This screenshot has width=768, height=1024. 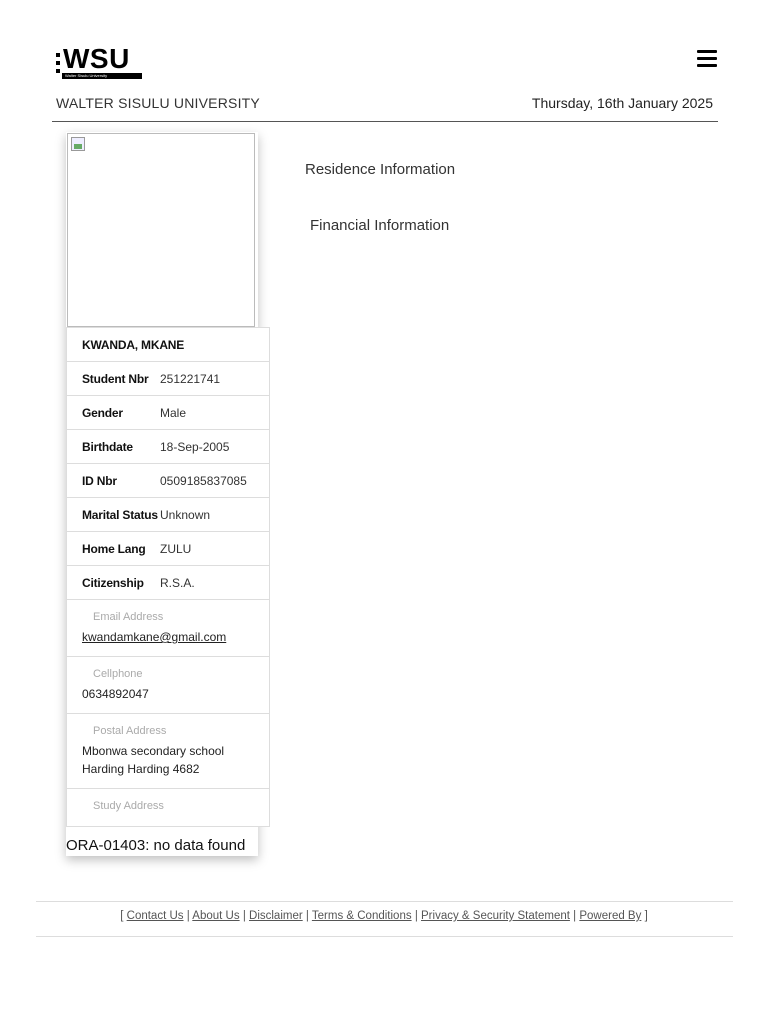 What do you see at coordinates (78, 144) in the screenshot?
I see `broken-image-icon` at bounding box center [78, 144].